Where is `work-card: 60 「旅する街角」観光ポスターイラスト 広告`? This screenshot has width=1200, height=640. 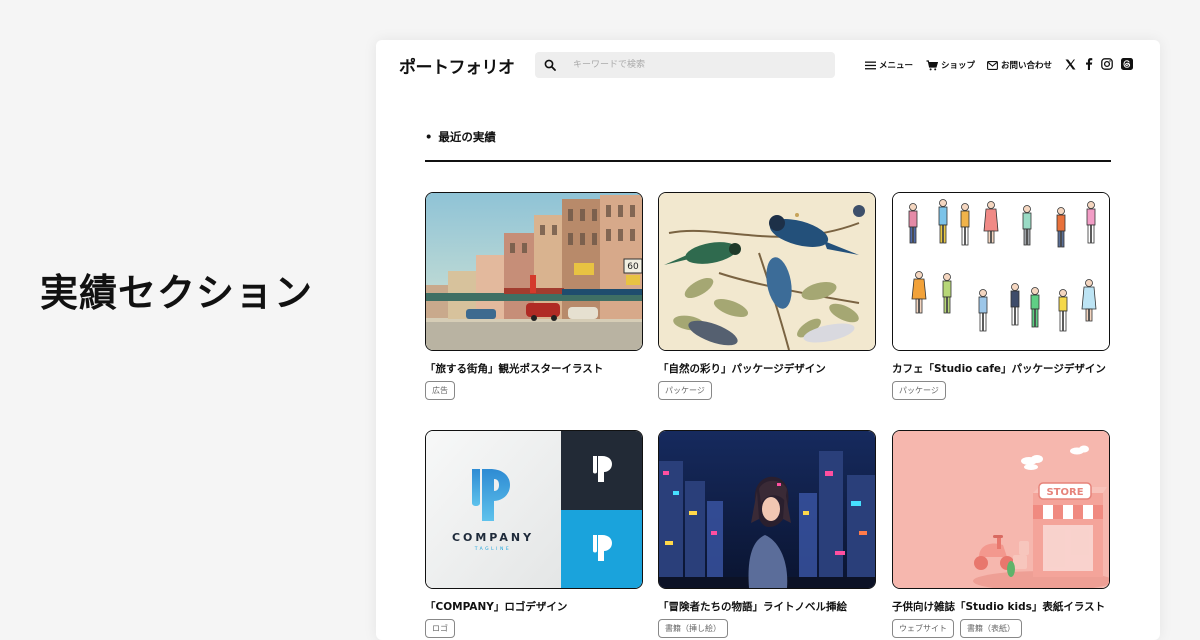
work-card: 60 「旅する街角」観光ポスターイラスト 広告 is located at coordinates (535, 296).